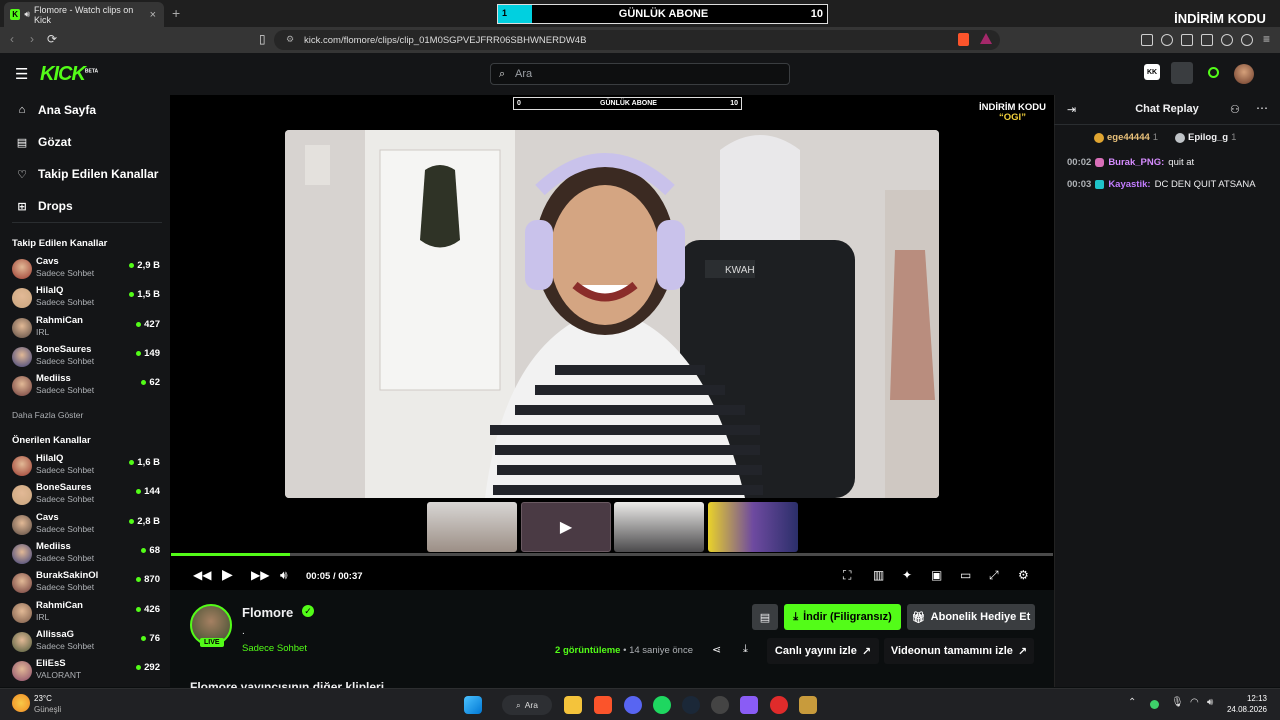 The image size is (1280, 720). What do you see at coordinates (878, 575) in the screenshot?
I see `stats-icon: ▥` at bounding box center [878, 575].